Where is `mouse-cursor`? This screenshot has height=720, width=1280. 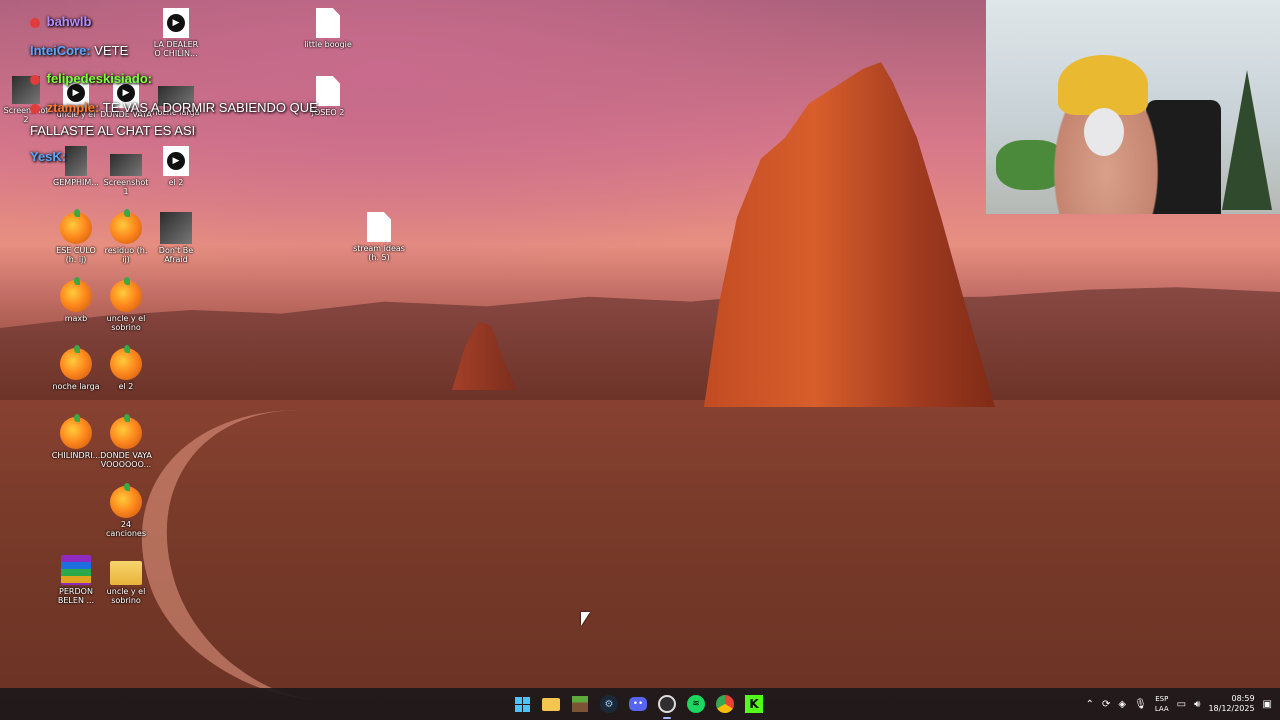 mouse-cursor is located at coordinates (585, 619).